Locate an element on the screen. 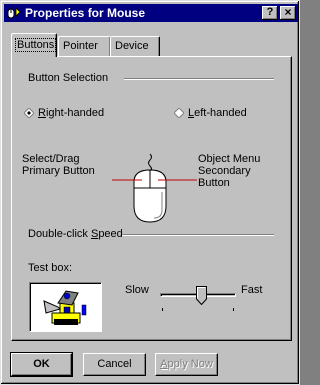  test-box-label: Test box: is located at coordinates (50, 268).